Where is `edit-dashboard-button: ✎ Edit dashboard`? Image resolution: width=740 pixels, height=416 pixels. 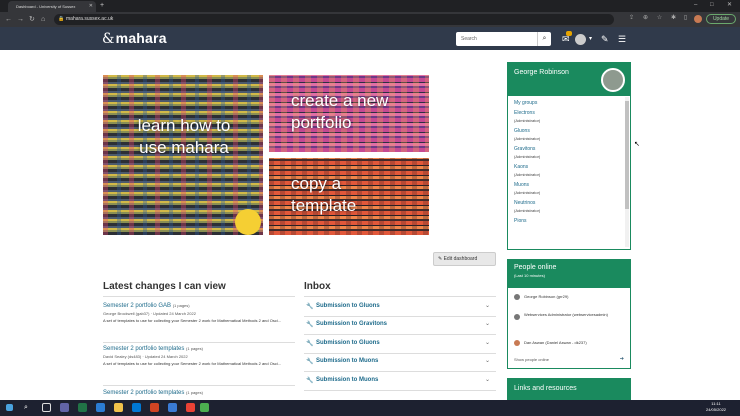
edit-dashboard-button: ✎ Edit dashboard is located at coordinates (464, 259).